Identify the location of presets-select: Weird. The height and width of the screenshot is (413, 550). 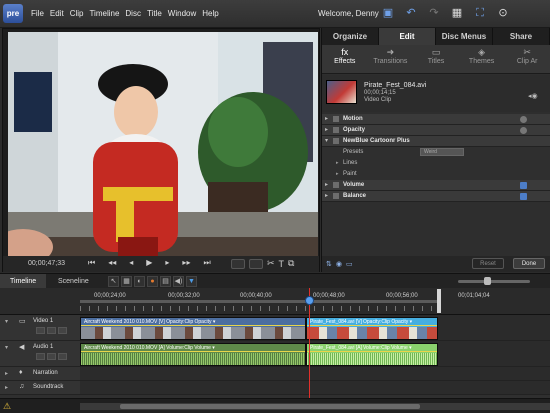
(442, 152).